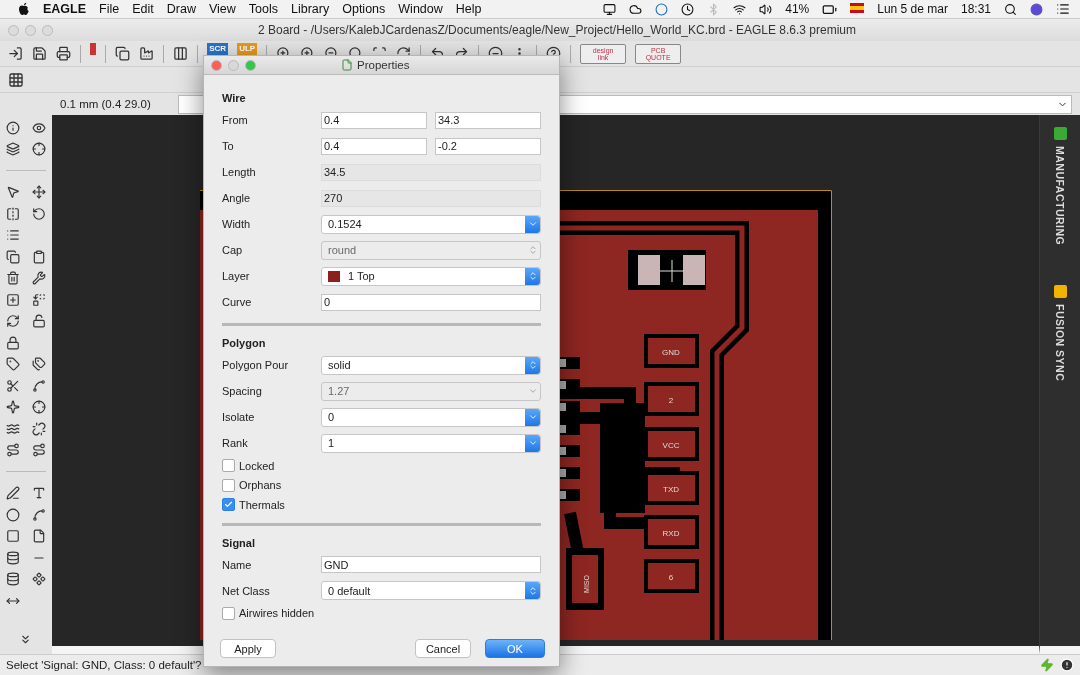 The width and height of the screenshot is (1080, 675). What do you see at coordinates (235, 120) in the screenshot?
I see `field-label: From` at bounding box center [235, 120].